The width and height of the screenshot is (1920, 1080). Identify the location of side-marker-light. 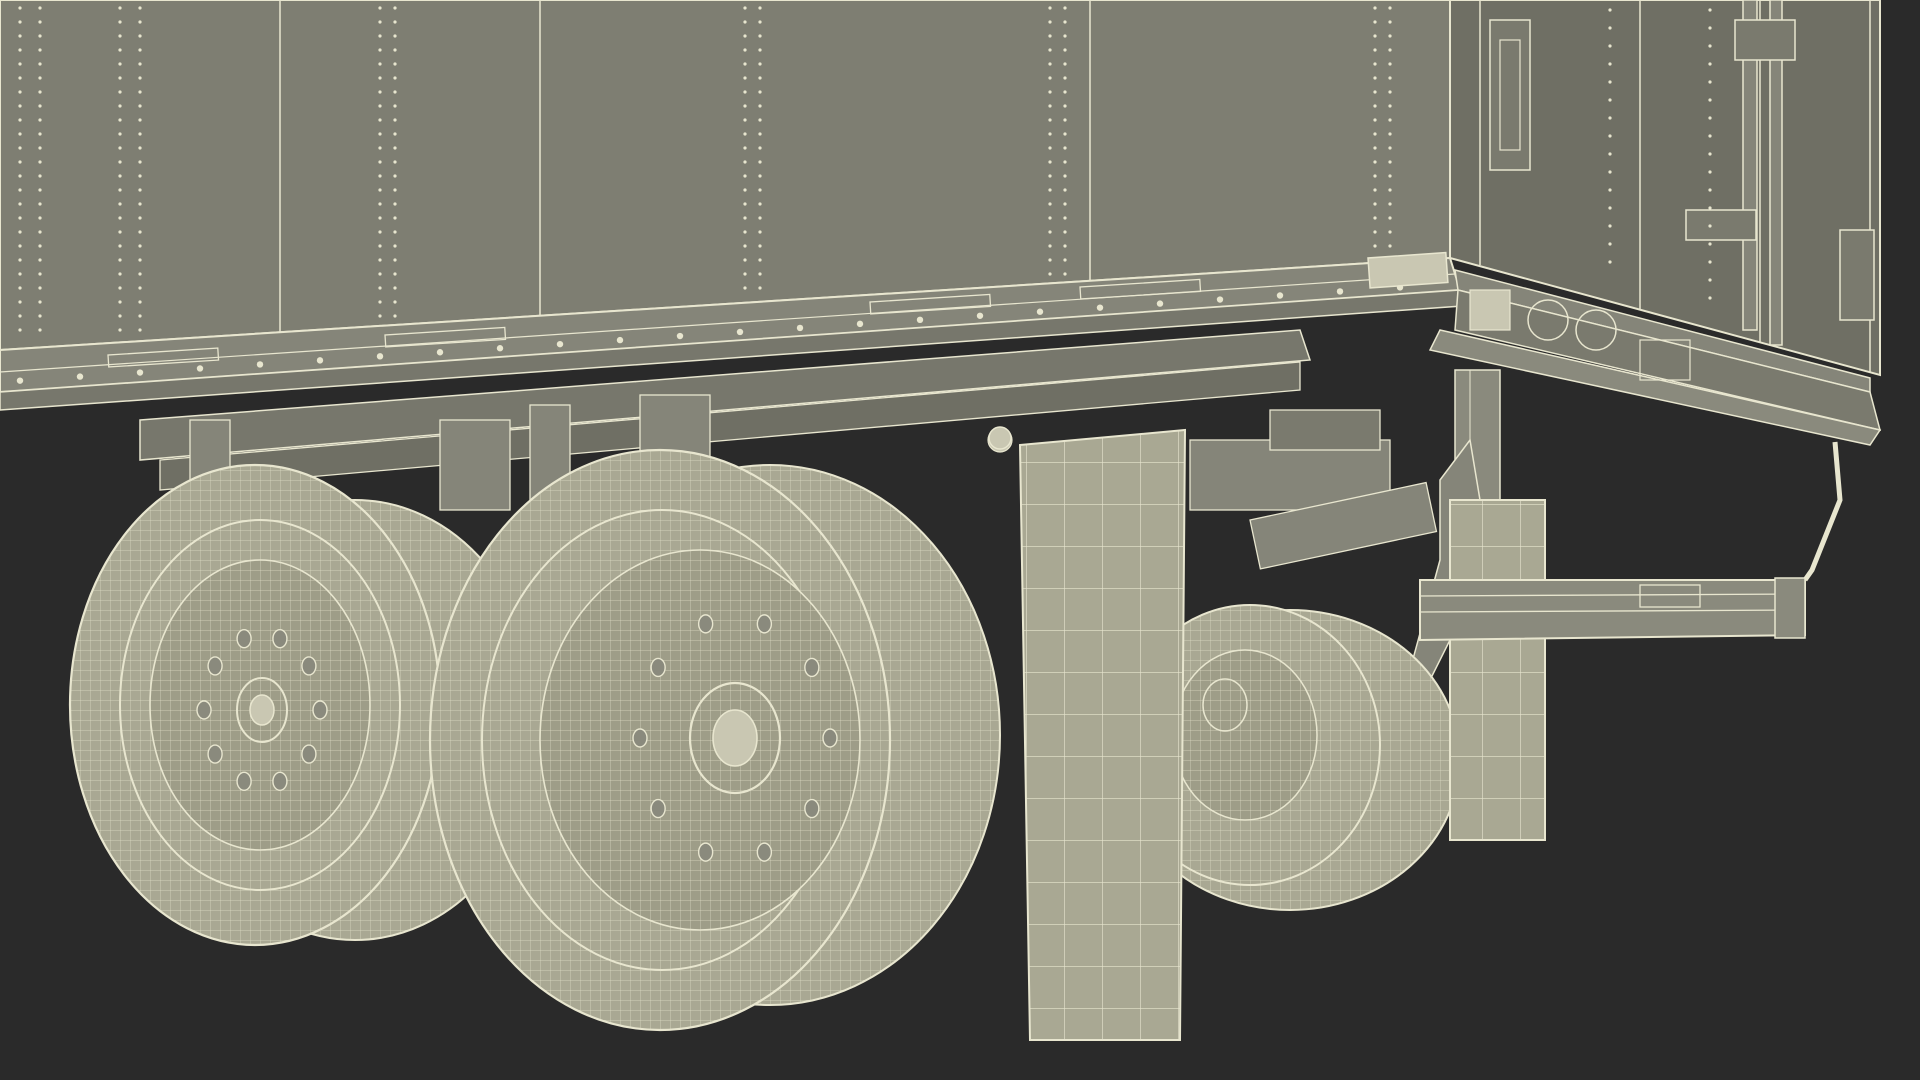
(1408, 270).